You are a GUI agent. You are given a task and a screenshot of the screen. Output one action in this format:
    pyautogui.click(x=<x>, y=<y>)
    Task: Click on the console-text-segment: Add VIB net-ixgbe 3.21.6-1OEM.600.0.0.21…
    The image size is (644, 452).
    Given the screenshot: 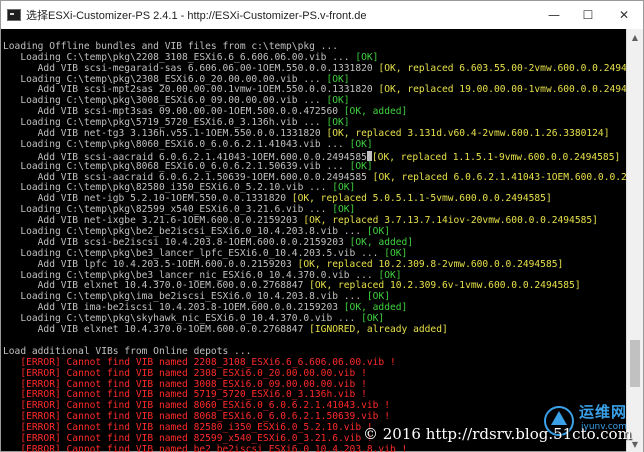 What is the action you would take?
    pyautogui.click(x=153, y=221)
    